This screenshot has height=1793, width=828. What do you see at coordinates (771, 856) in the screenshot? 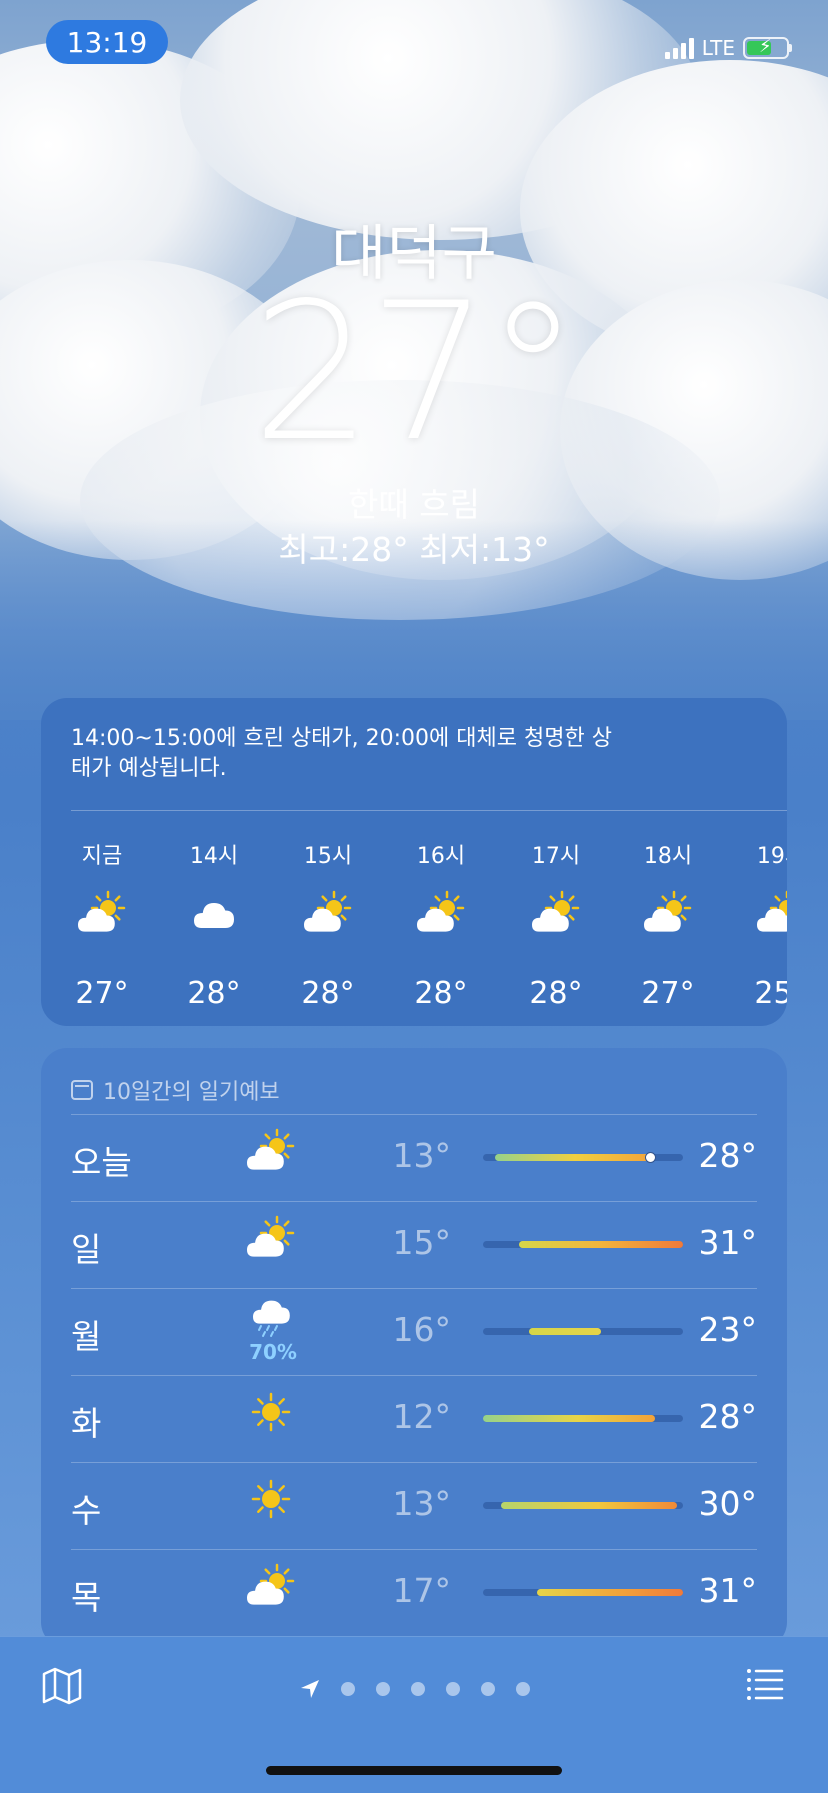
I see `hour-label: 19시` at bounding box center [771, 856].